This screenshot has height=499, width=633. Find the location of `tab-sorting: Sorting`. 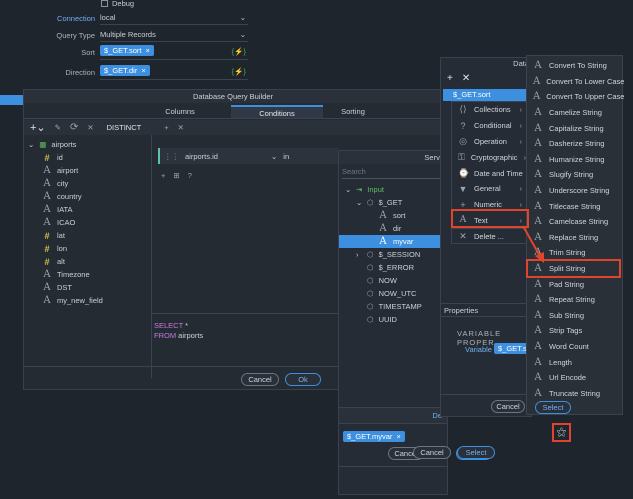

tab-sorting: Sorting is located at coordinates (353, 111).